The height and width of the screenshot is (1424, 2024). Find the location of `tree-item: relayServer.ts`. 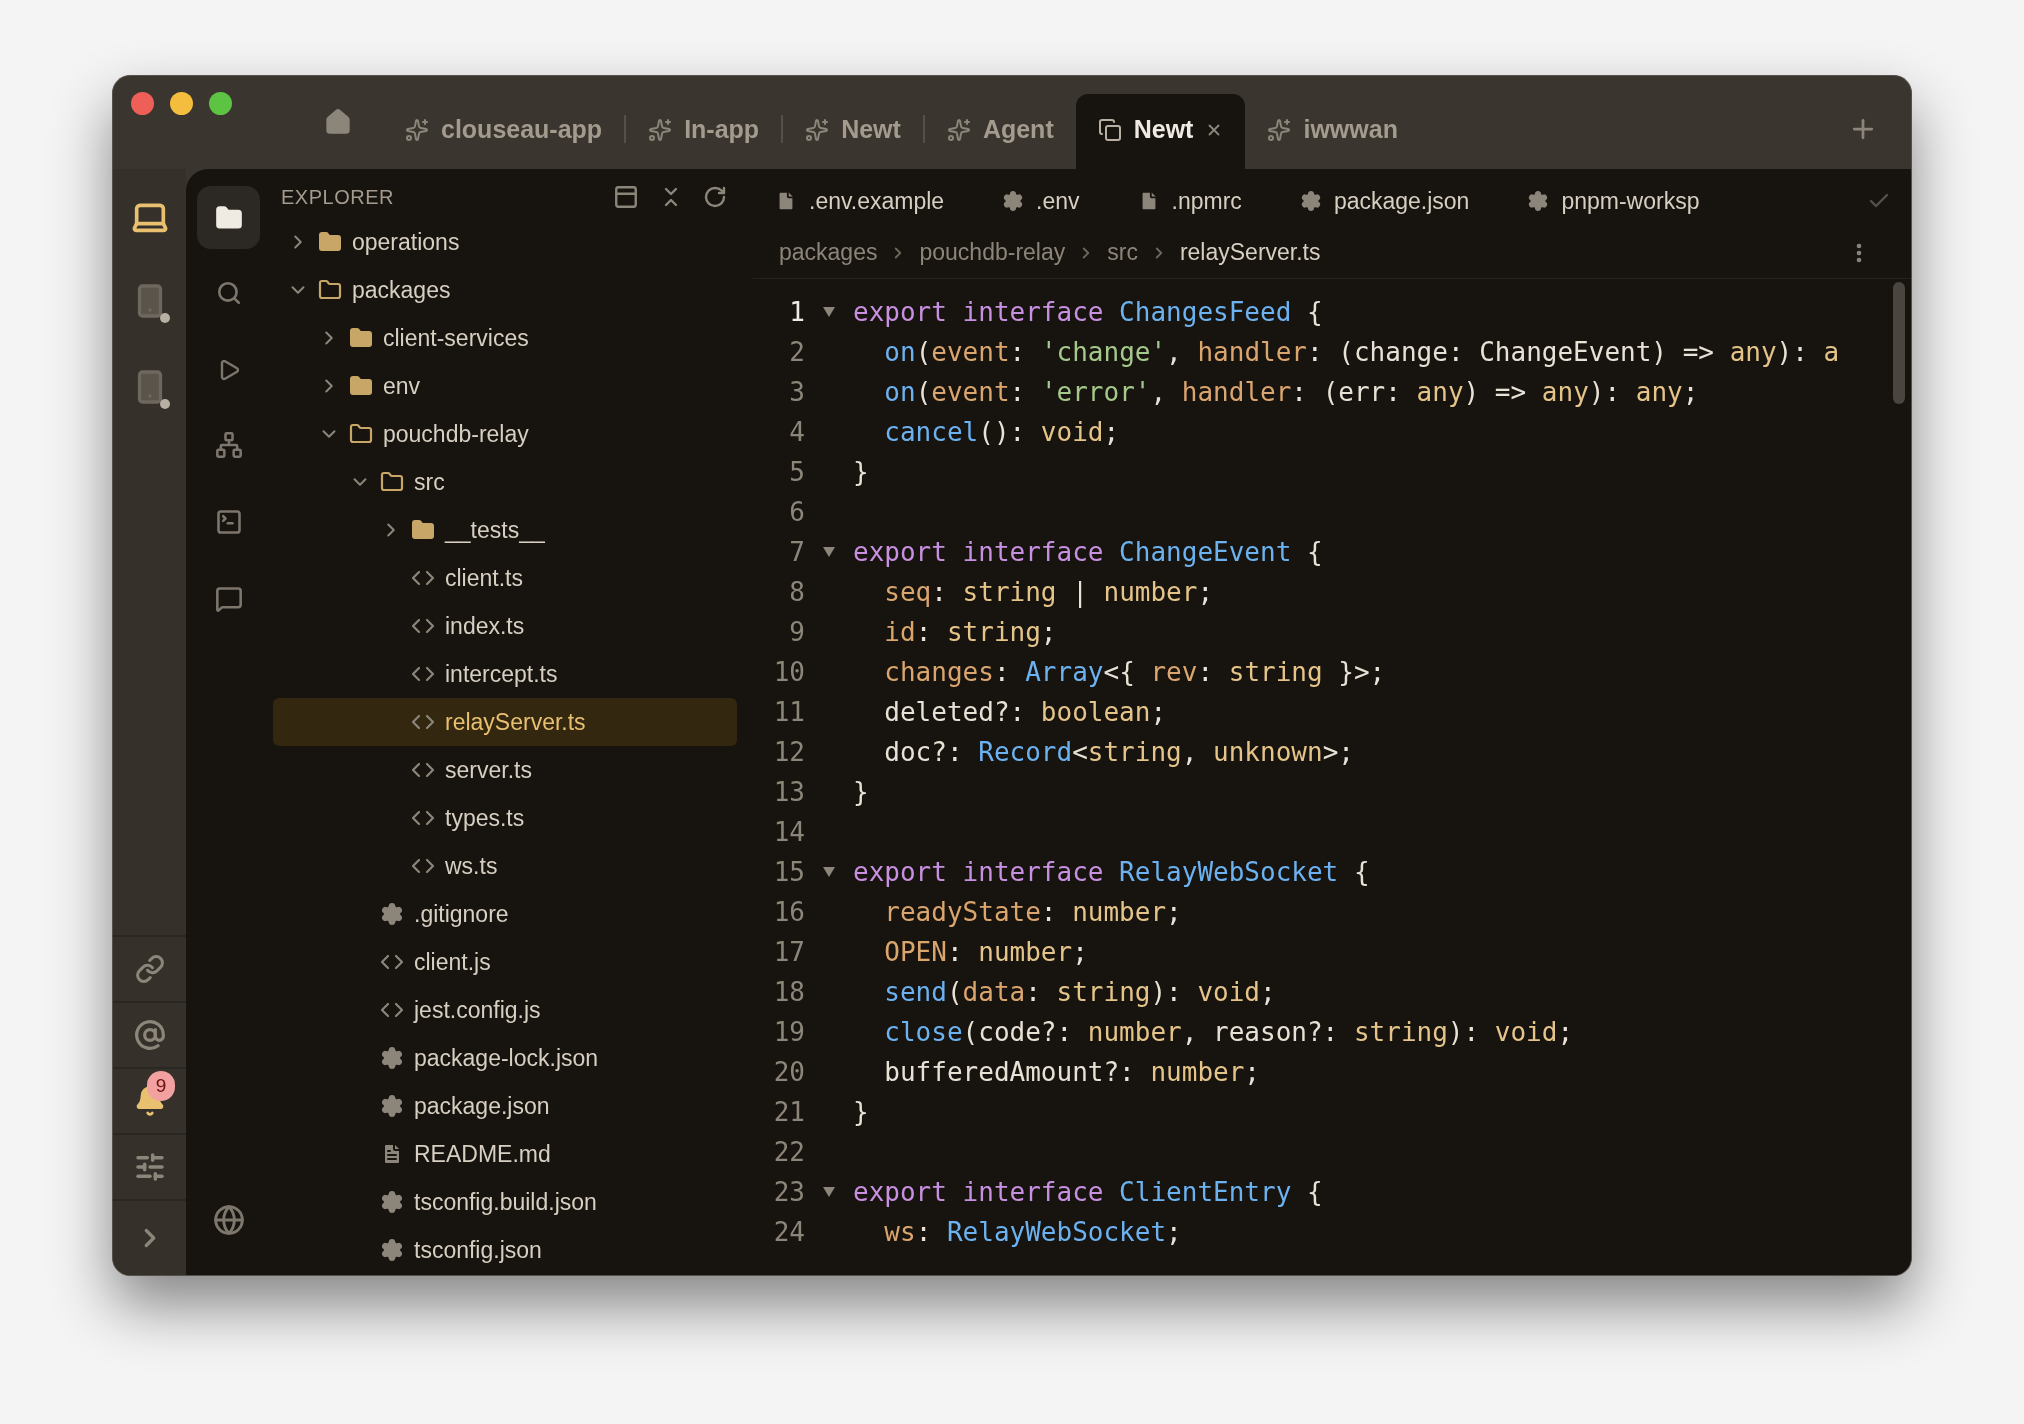

tree-item: relayServer.ts is located at coordinates (505, 722).